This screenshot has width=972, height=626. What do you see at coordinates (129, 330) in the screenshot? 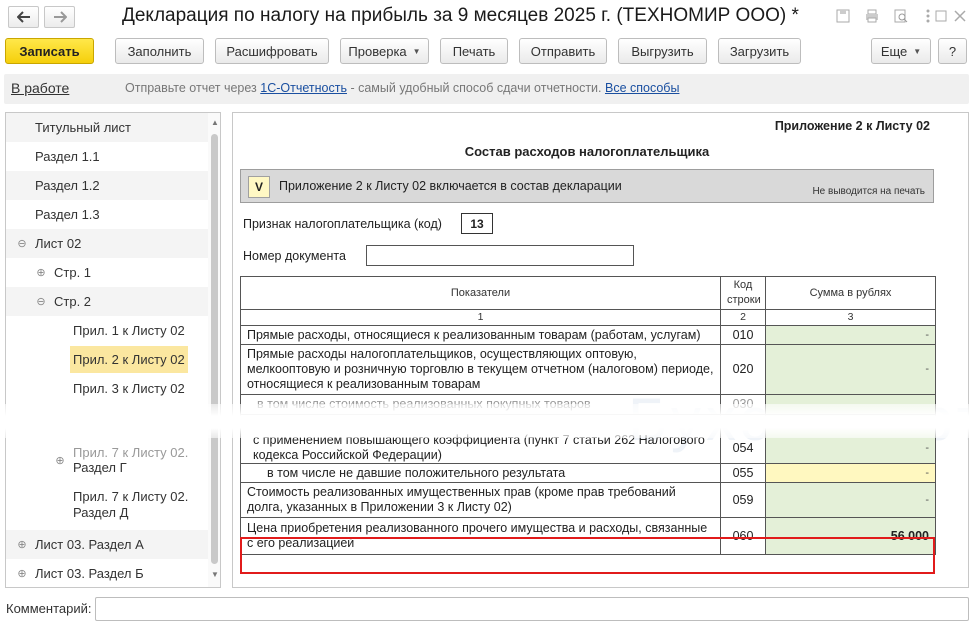
I see `tree-item-label: Прил. 1 к Листу 02` at bounding box center [129, 330].